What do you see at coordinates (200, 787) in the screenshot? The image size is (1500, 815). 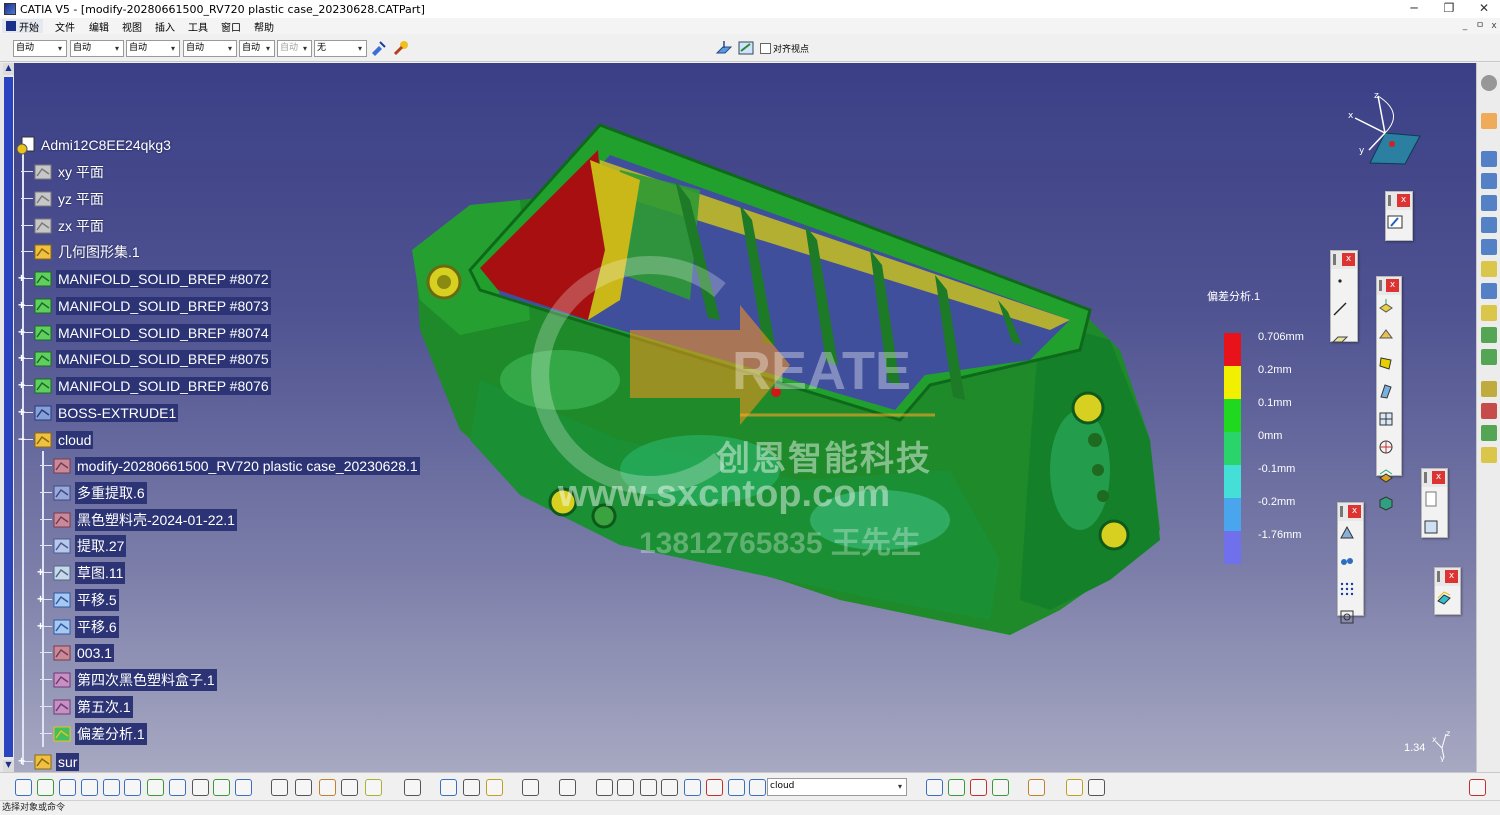 I see `view-mode-icon` at bounding box center [200, 787].